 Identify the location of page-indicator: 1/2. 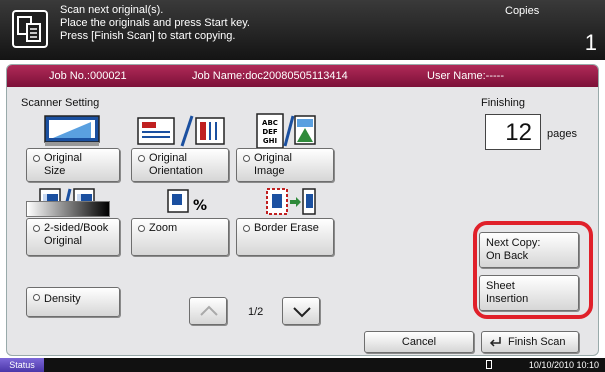
(256, 312).